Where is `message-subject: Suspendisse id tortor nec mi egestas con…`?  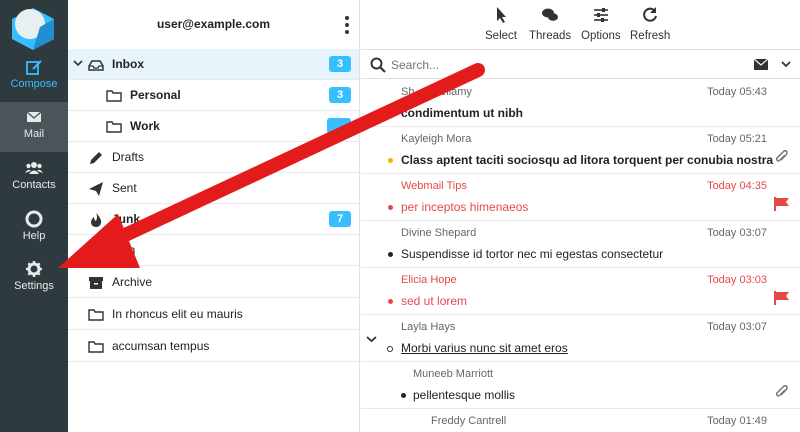
message-subject: Suspendisse id tortor nec mi egestas con… is located at coordinates (532, 254).